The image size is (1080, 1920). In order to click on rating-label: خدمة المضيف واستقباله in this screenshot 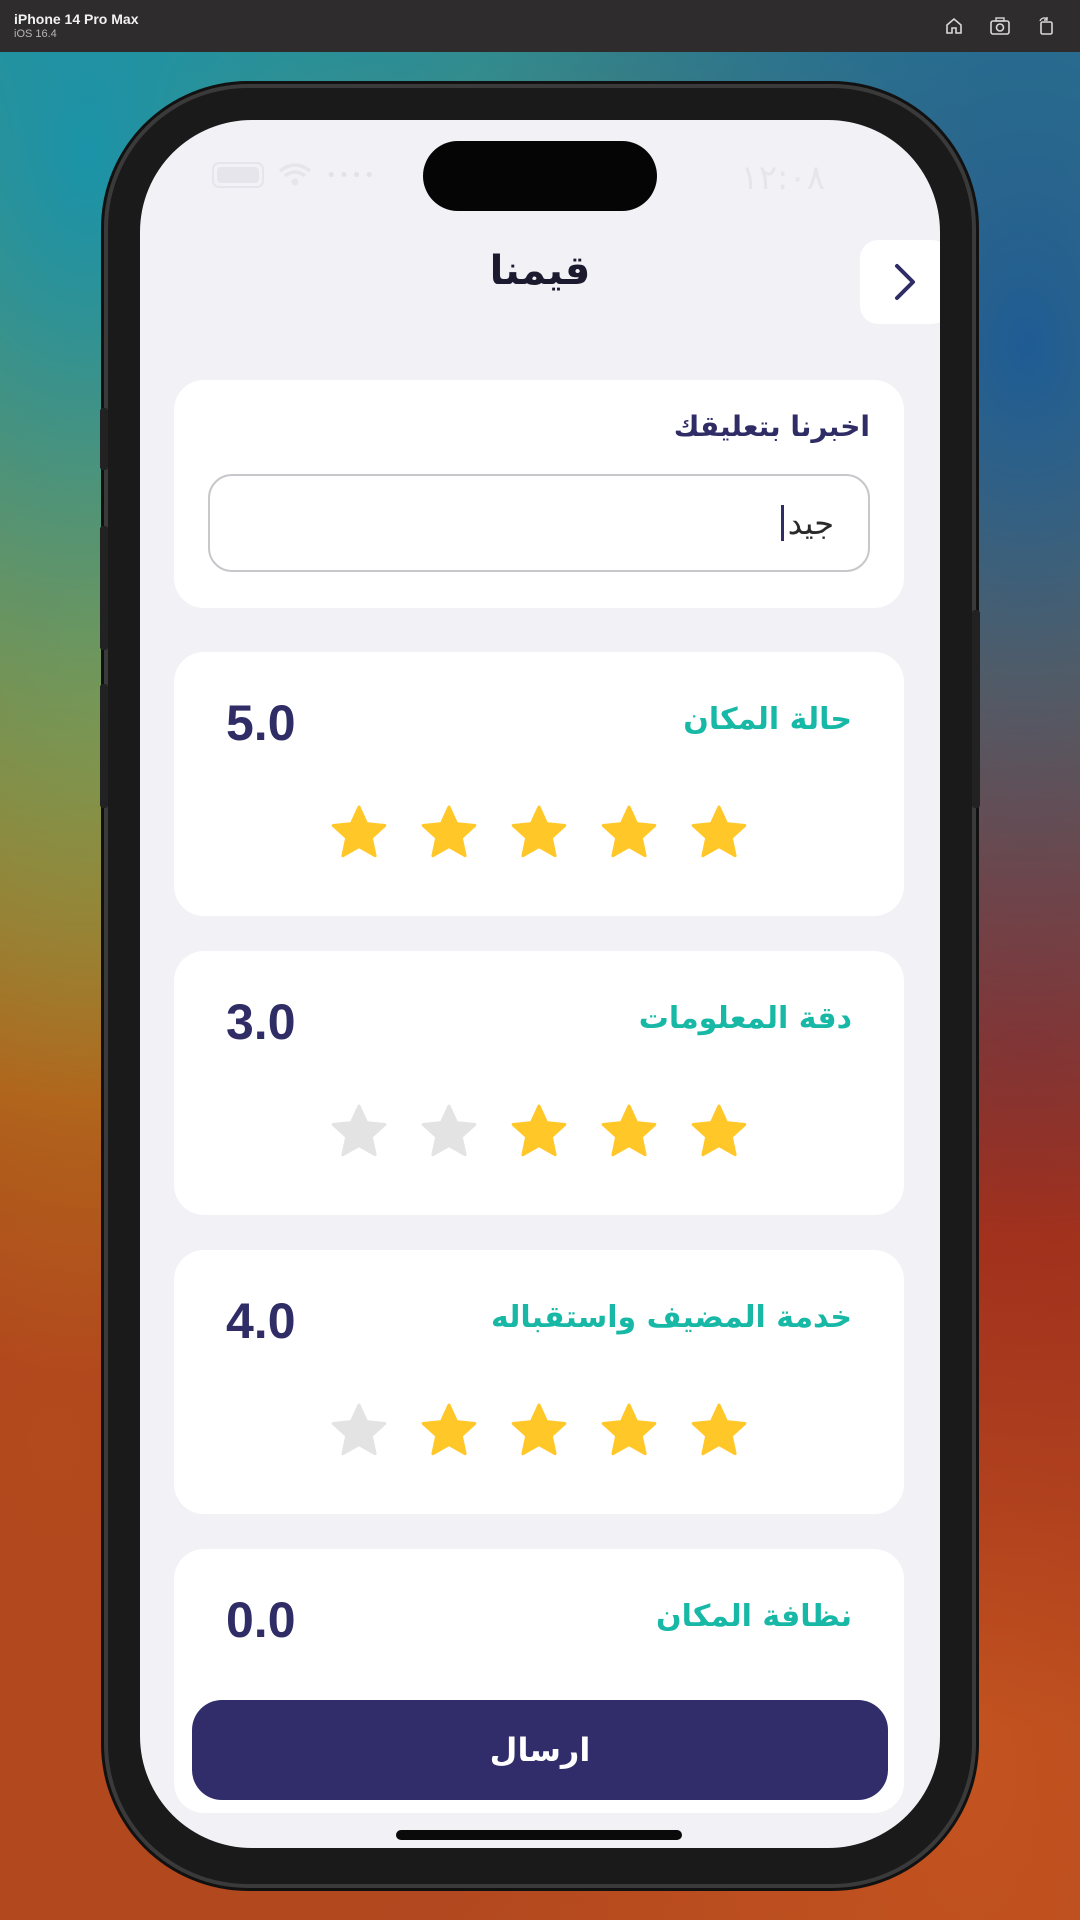, I will do `click(671, 1317)`.